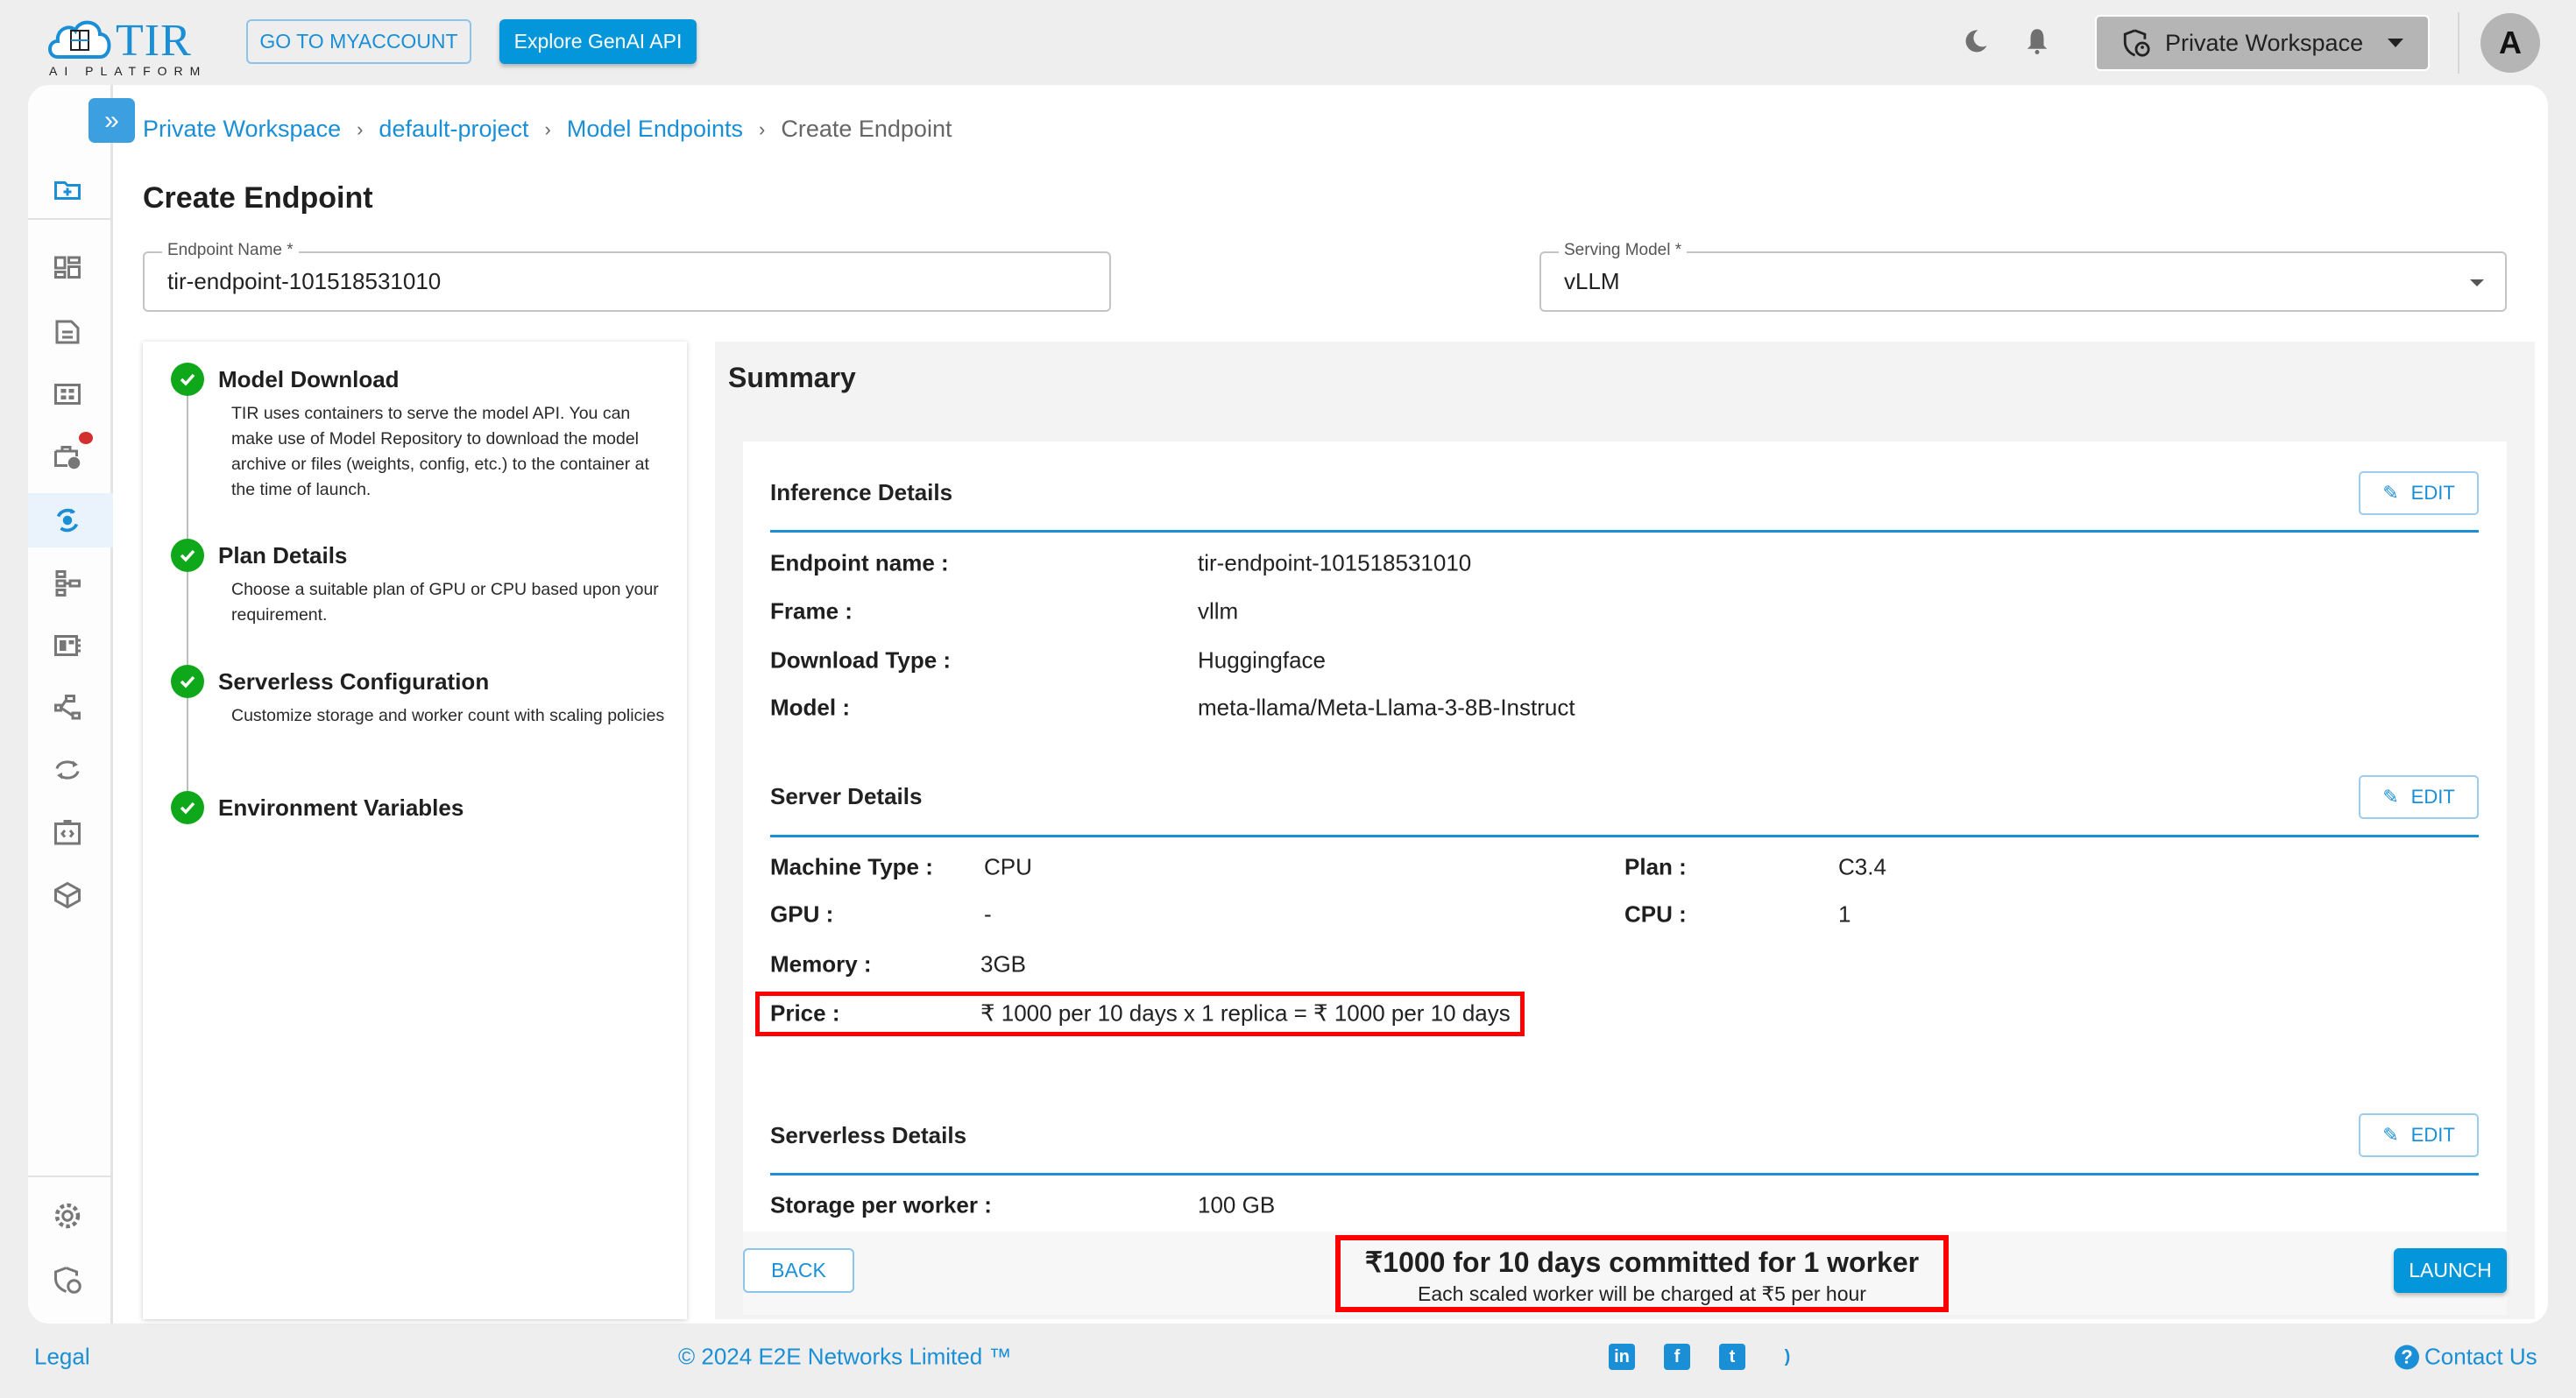  What do you see at coordinates (810, 707) in the screenshot?
I see `inference-row-label: Model :` at bounding box center [810, 707].